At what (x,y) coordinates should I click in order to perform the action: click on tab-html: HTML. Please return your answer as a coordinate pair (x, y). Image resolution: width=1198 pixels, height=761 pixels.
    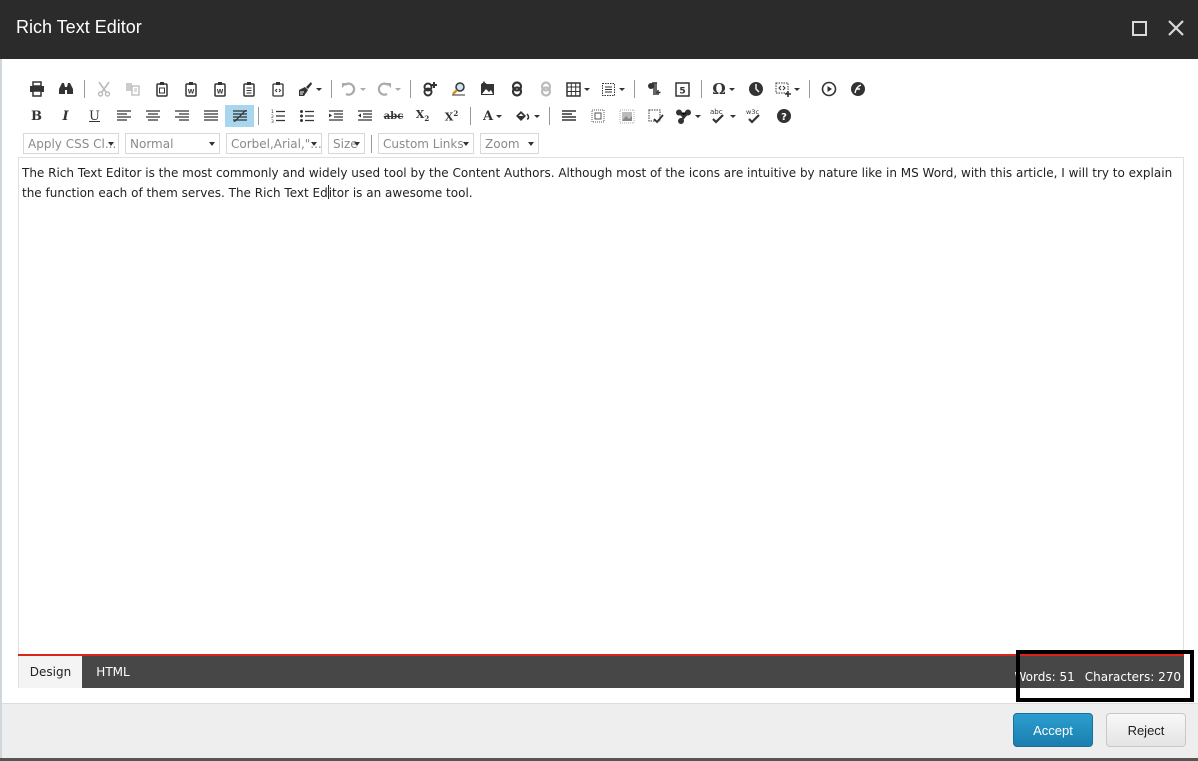
    Looking at the image, I should click on (113, 672).